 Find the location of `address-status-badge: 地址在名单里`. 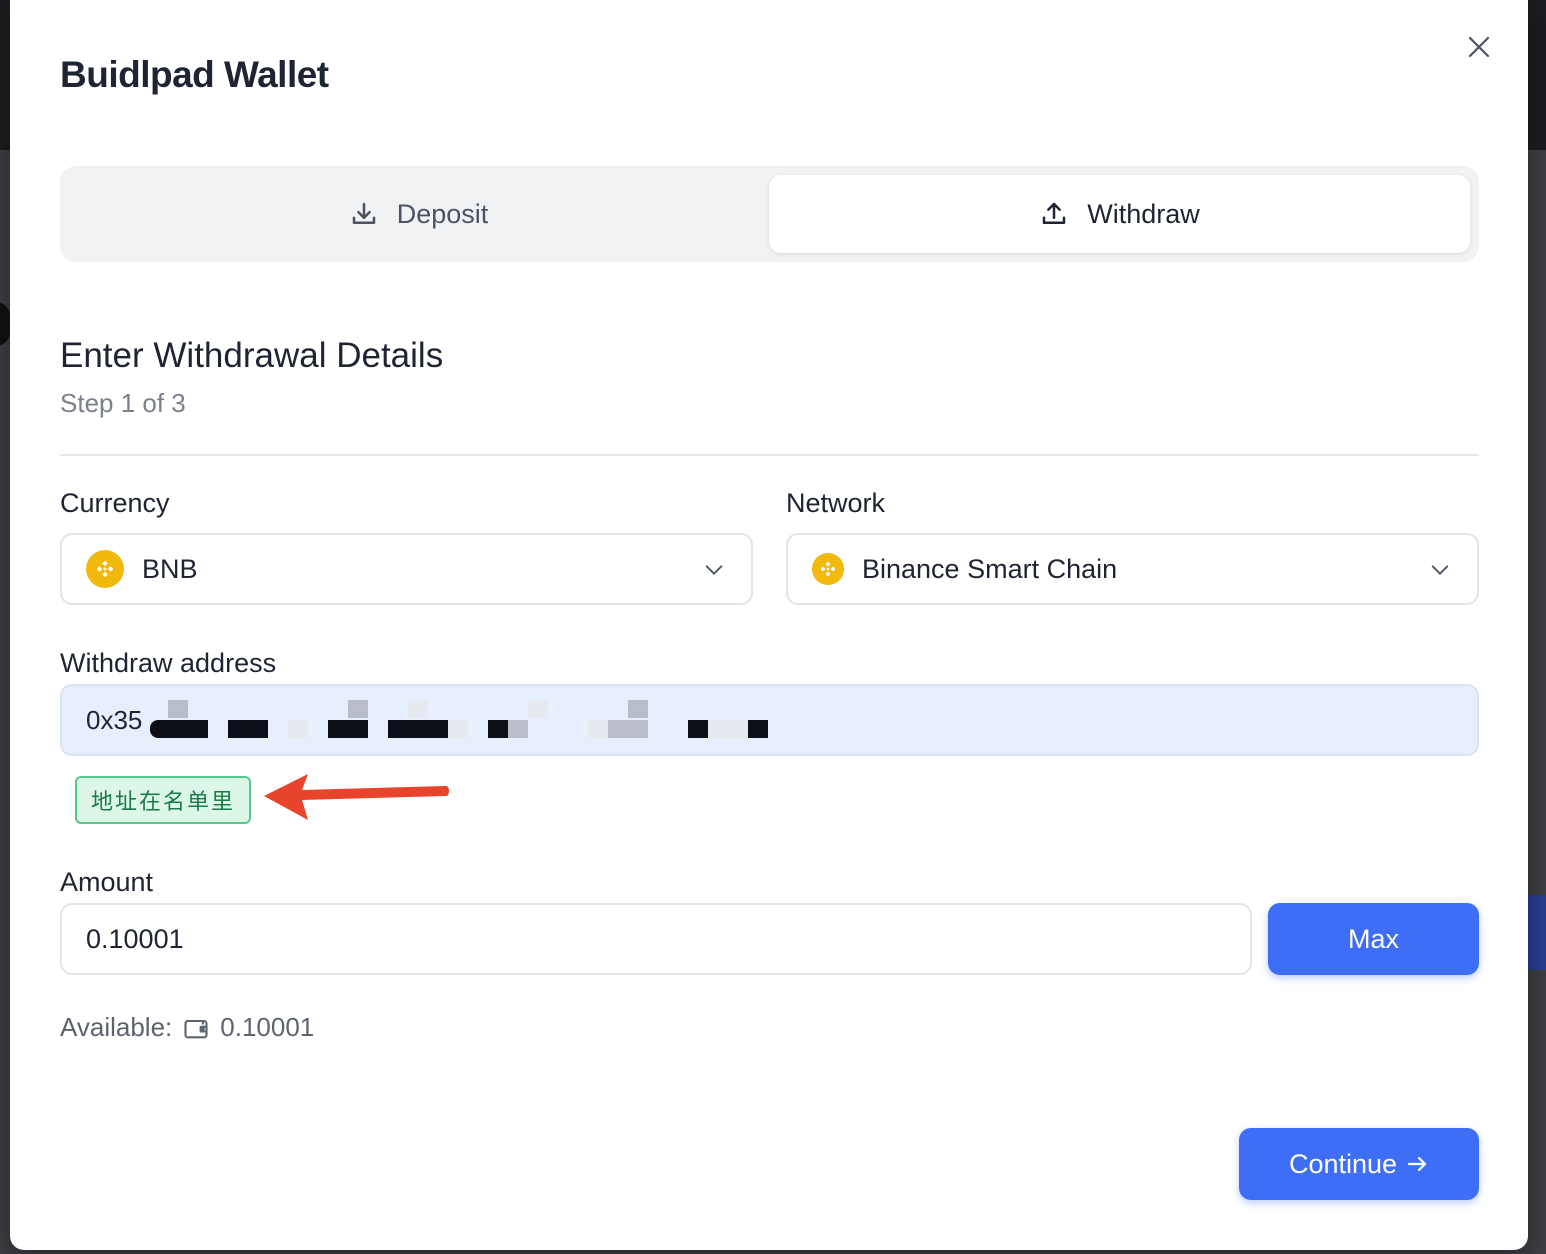

address-status-badge: 地址在名单里 is located at coordinates (163, 800).